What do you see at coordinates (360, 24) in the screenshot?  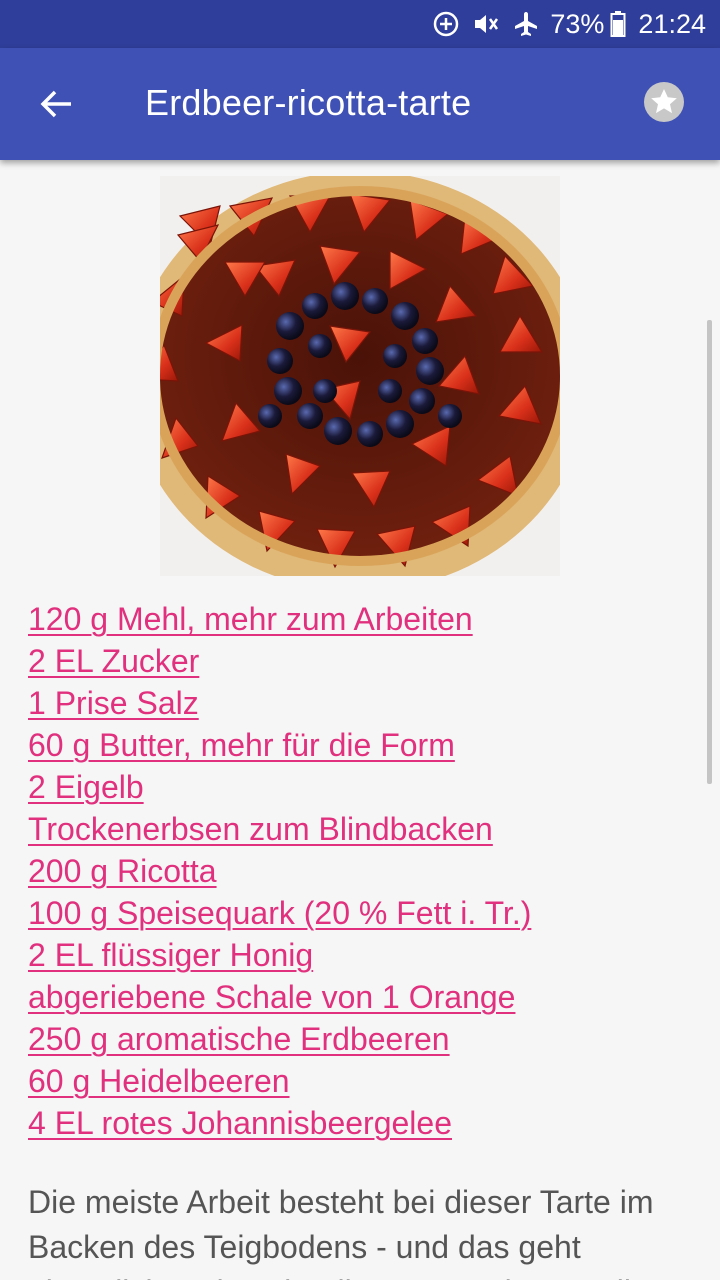 I see `status-bar: 73% 21:24` at bounding box center [360, 24].